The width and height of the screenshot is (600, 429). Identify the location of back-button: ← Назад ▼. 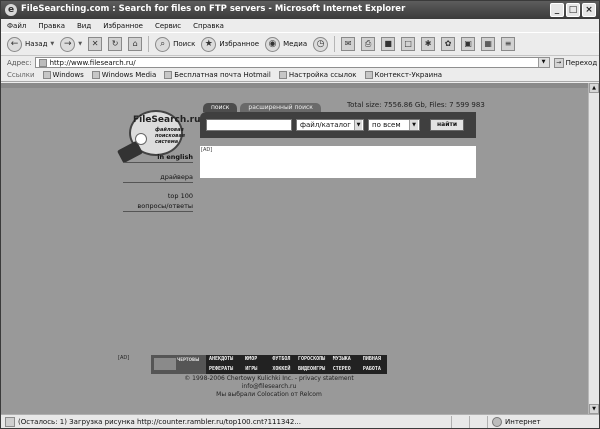
(31, 44).